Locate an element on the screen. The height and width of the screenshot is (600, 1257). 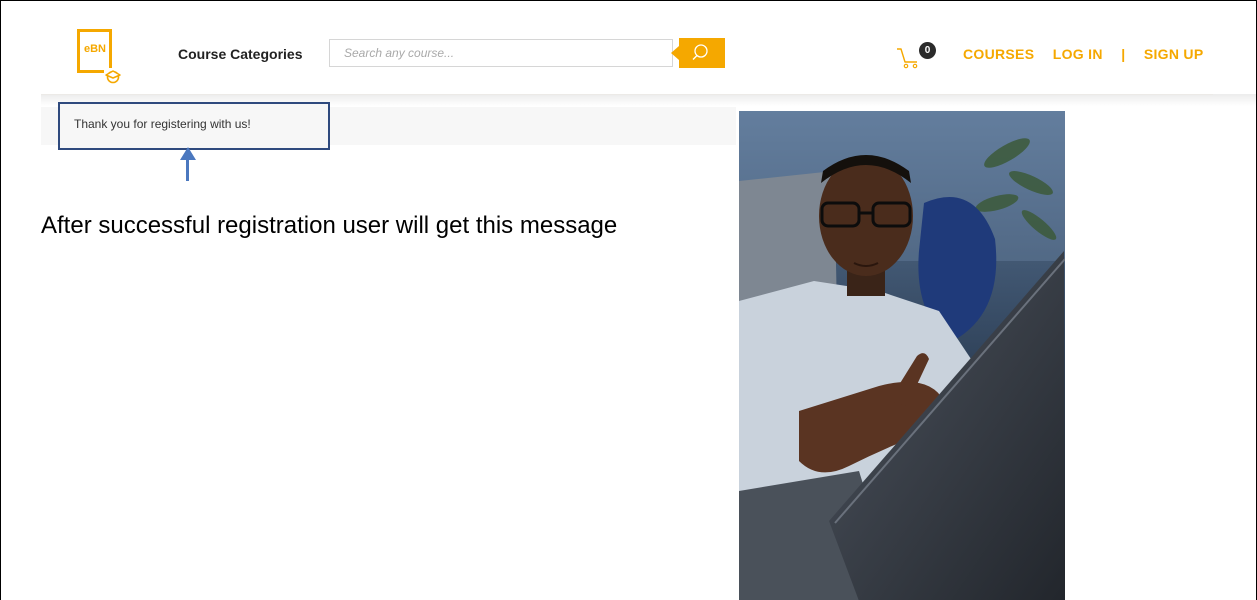
top-nav: COURSES LOG IN | SIGN UP is located at coordinates (1083, 54).